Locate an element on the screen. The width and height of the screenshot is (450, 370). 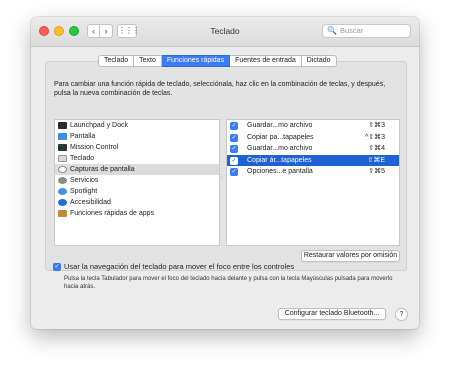
shortcut-keys: ^⇧⌘3 is located at coordinates (375, 138).